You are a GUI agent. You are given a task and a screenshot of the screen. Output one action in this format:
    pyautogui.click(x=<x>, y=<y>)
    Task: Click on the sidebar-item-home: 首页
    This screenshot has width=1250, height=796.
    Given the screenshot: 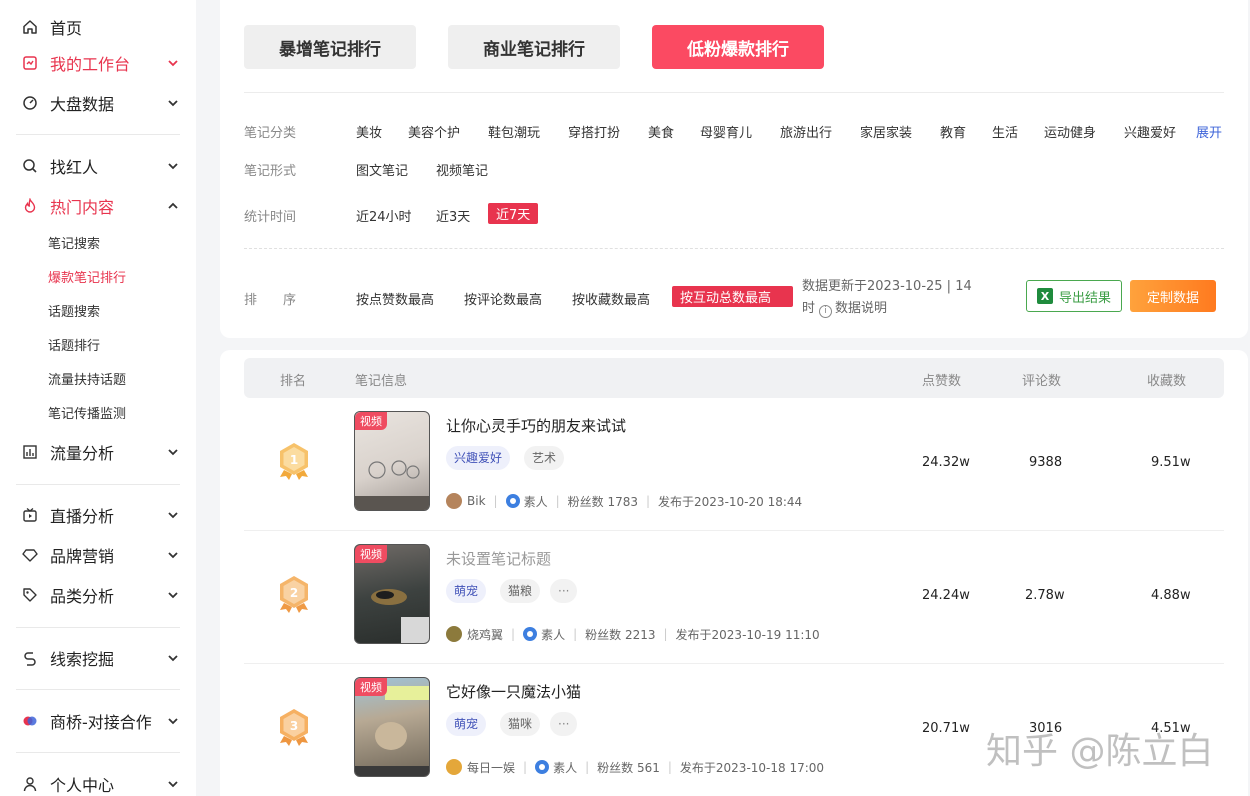 What is the action you would take?
    pyautogui.click(x=98, y=27)
    